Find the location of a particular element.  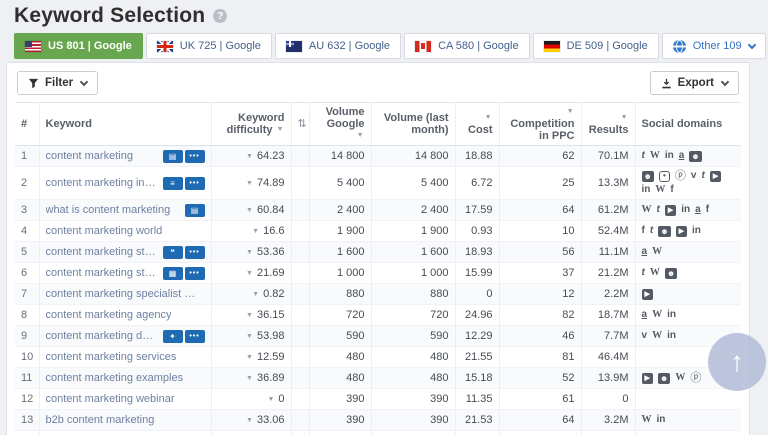

results-value: 16.4M is located at coordinates (608, 432).